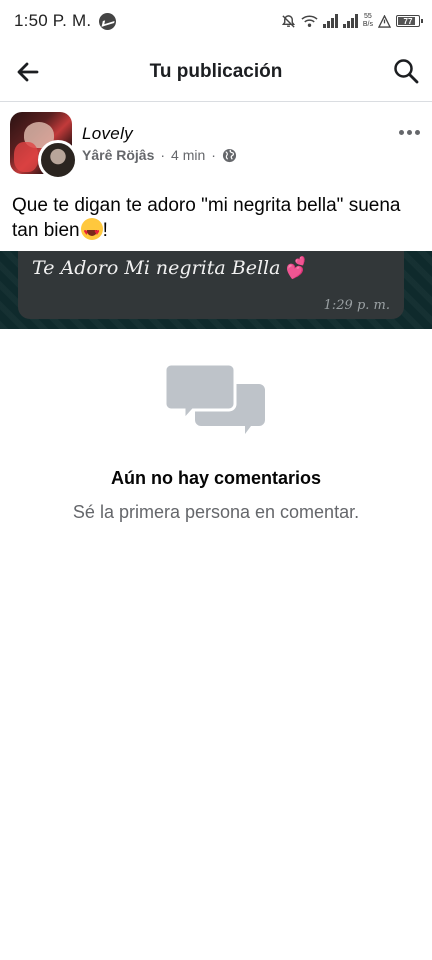 This screenshot has height=960, width=432. What do you see at coordinates (118, 155) in the screenshot?
I see `author-name: Yârê Röjâs` at bounding box center [118, 155].